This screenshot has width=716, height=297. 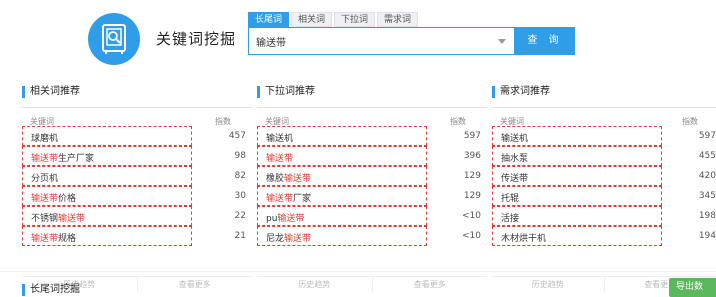 I want to click on index-value: 98, so click(x=240, y=156).